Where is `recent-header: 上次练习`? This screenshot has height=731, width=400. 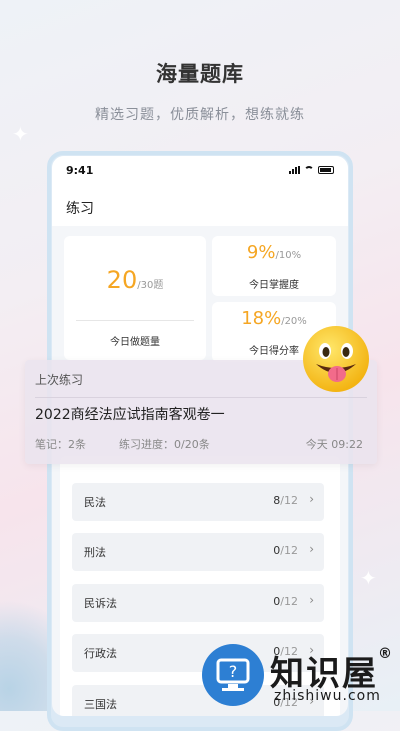 recent-header: 上次练习 is located at coordinates (59, 380).